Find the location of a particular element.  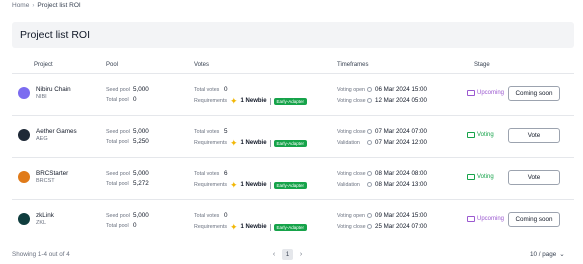

timeframe-value: 07 Mar 2024 07:00 is located at coordinates (401, 131).